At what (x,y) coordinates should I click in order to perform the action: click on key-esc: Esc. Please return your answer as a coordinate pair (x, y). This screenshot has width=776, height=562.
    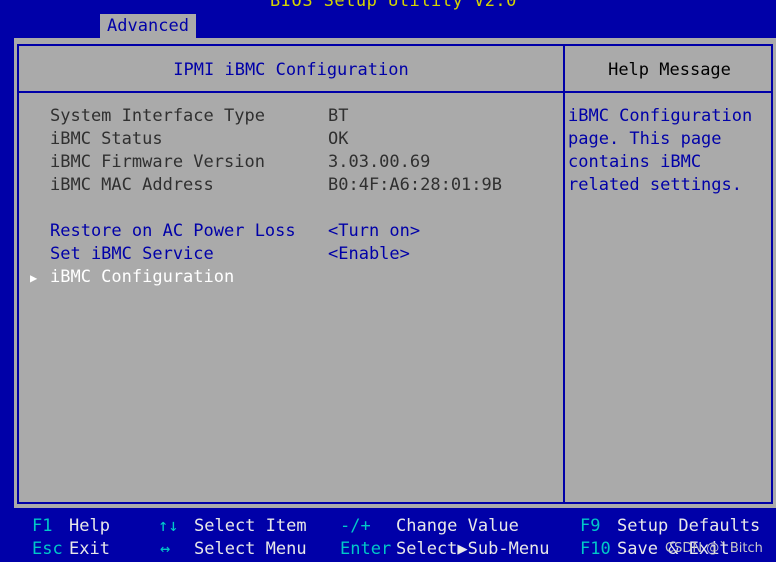
    Looking at the image, I should click on (47, 549).